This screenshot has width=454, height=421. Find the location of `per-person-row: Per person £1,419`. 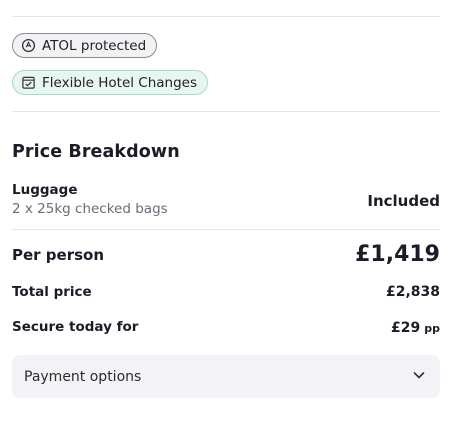

per-person-row: Per person £1,419 is located at coordinates (226, 254).